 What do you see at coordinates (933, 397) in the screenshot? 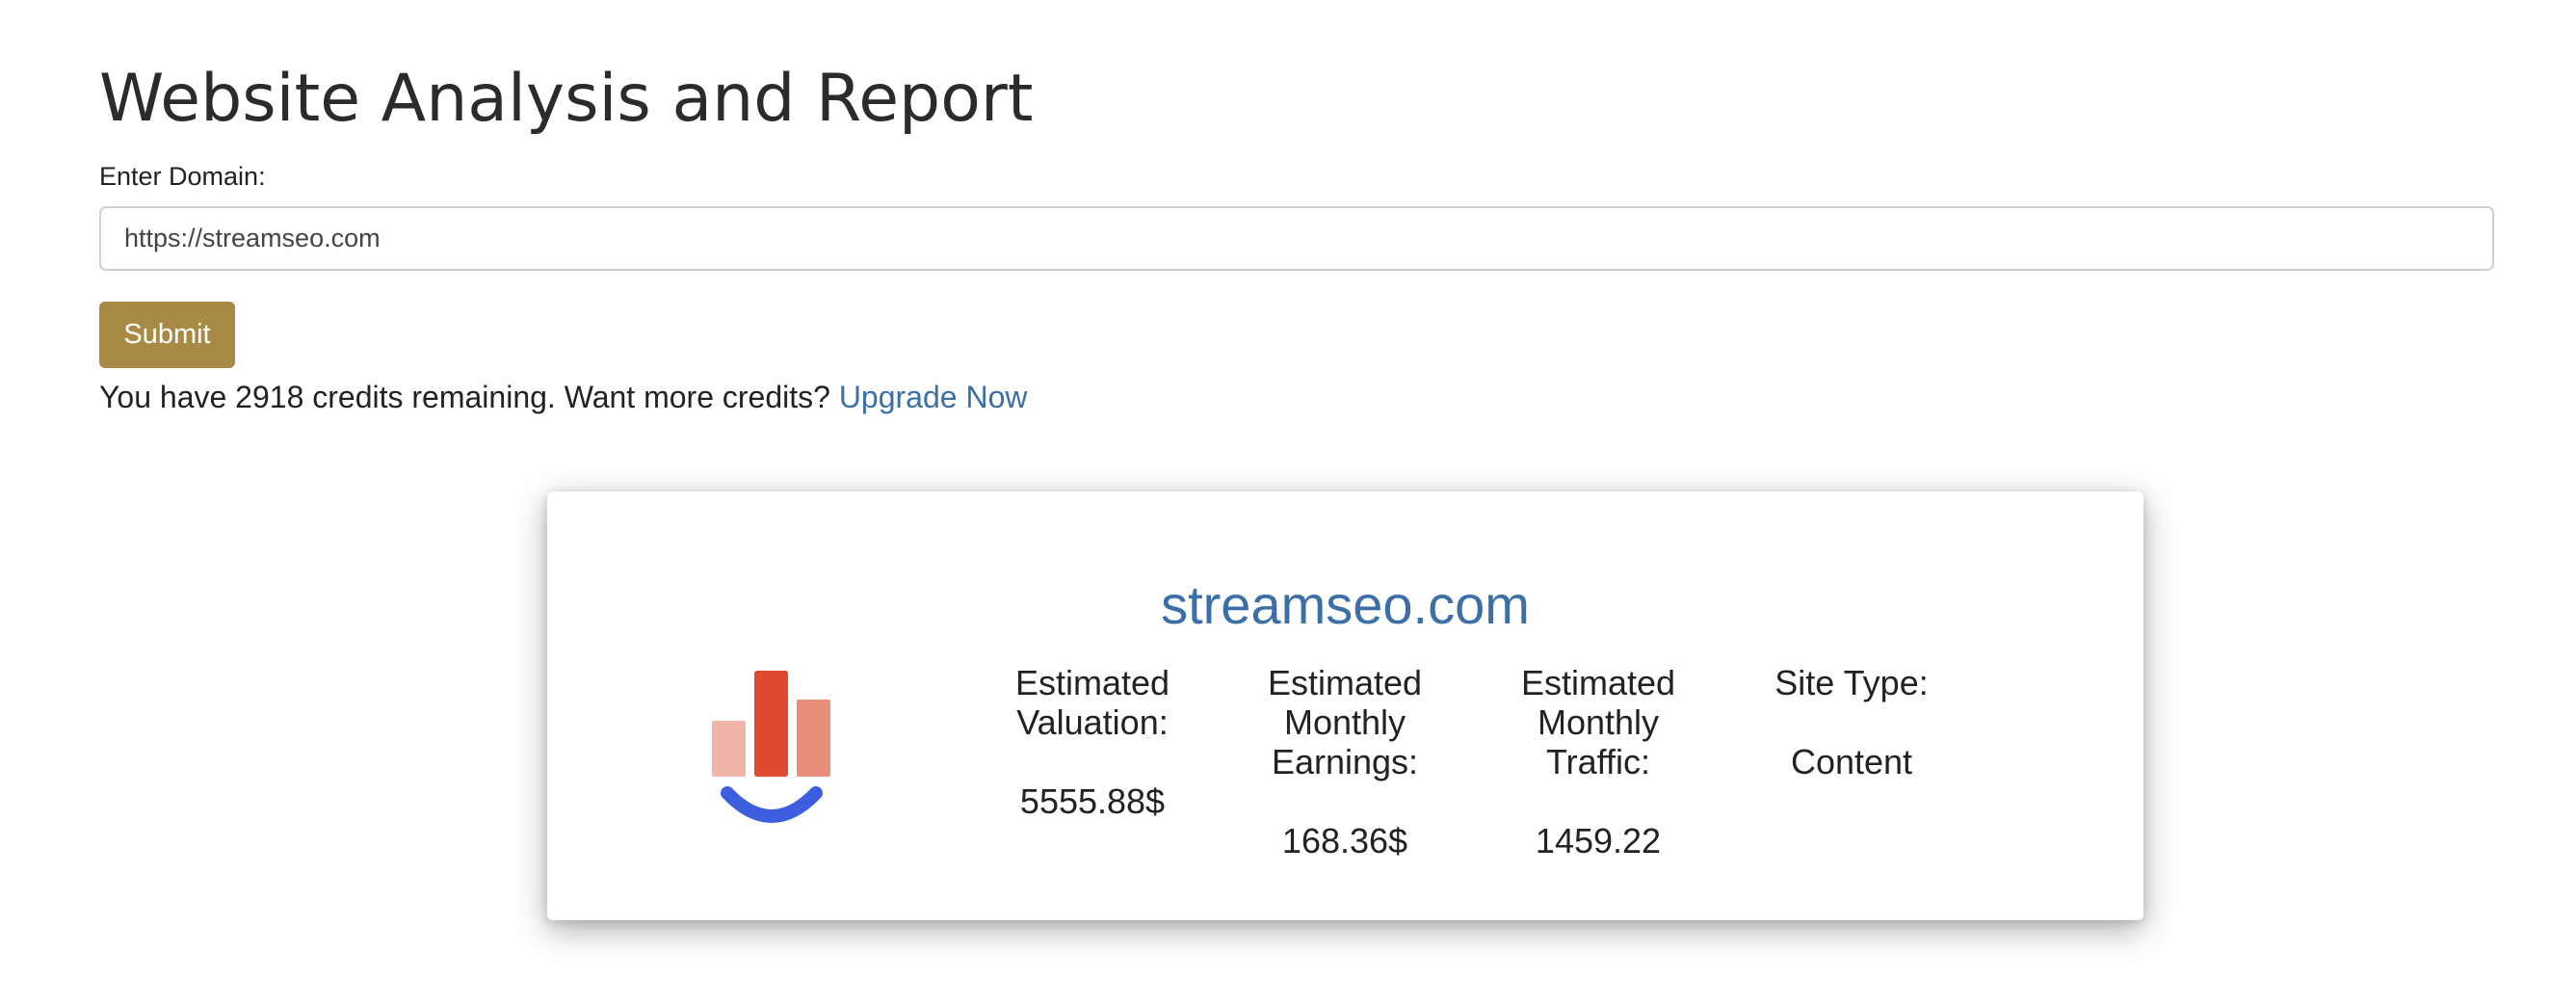
I see `upgrade-now-link: Upgrade Now` at bounding box center [933, 397].